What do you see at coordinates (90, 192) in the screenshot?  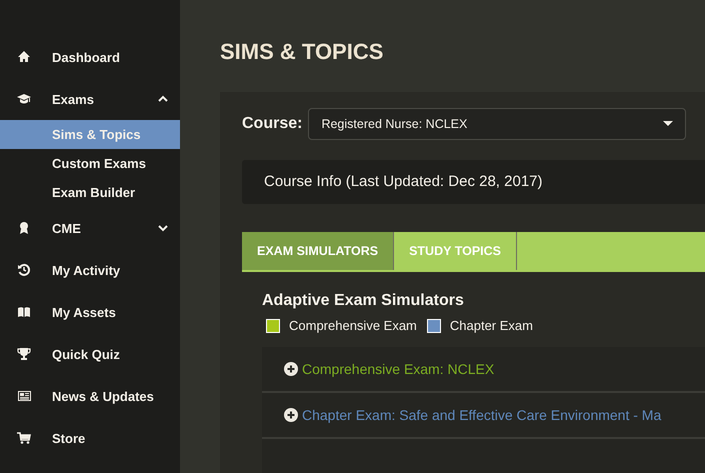 I see `nav-subitem: Exam Builder` at bounding box center [90, 192].